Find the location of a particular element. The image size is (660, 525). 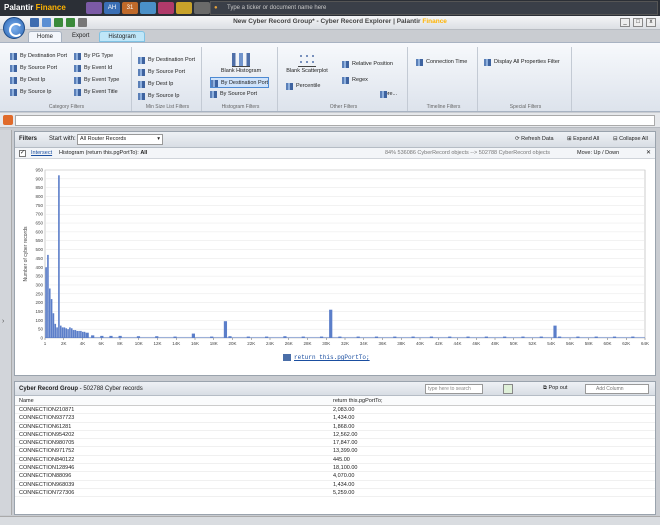

cell-port-to: 12,562.00 is located at coordinates (345, 434).